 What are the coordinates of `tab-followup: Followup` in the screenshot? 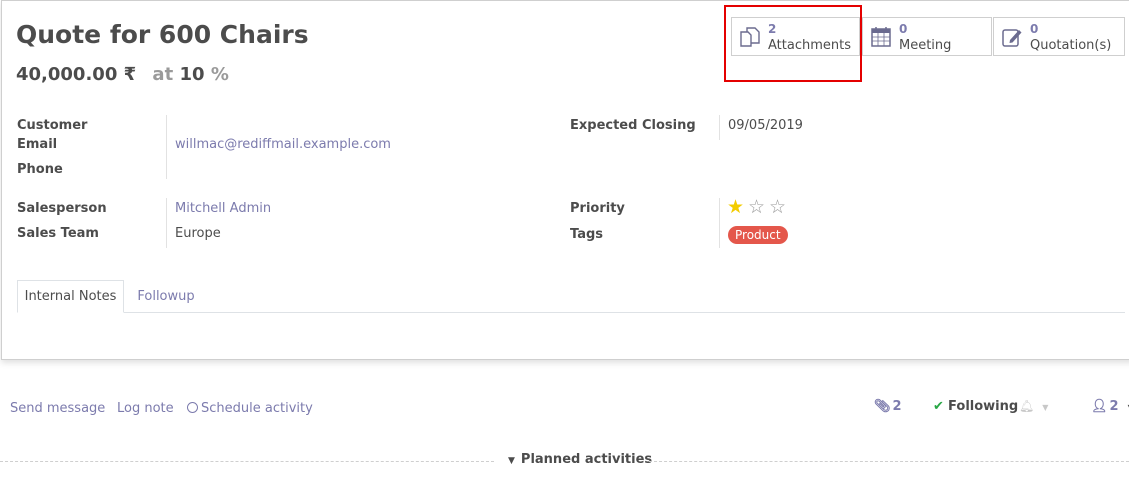 It's located at (166, 296).